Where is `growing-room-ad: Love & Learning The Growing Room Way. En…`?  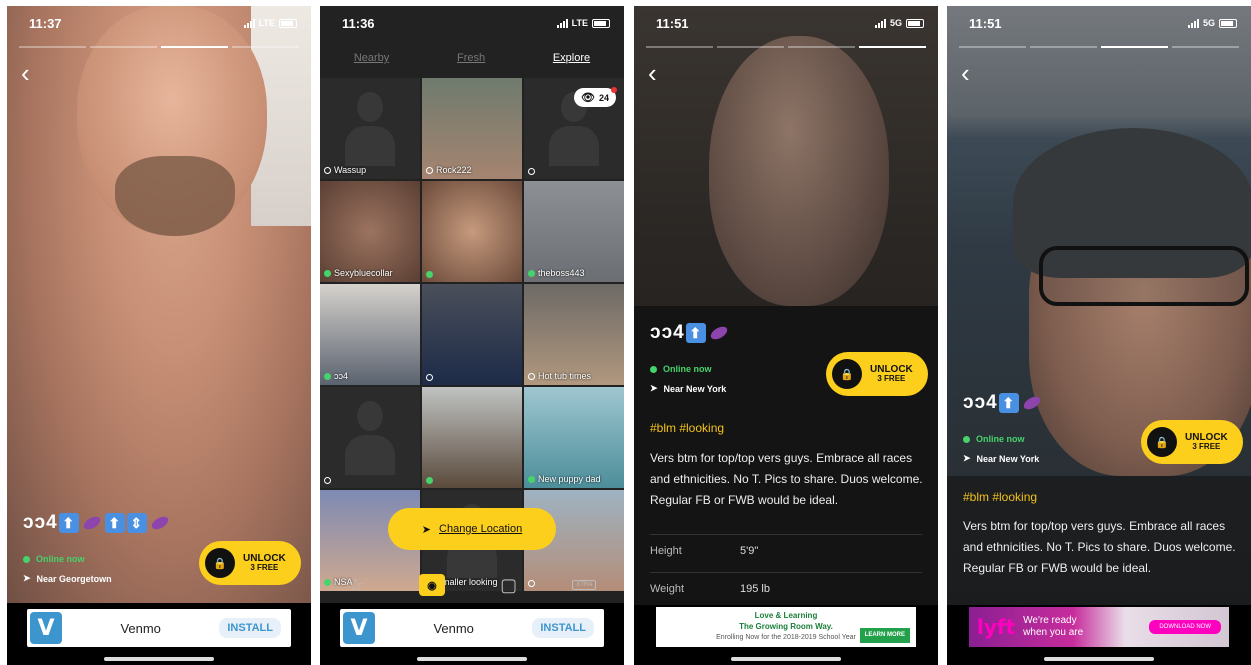
growing-room-ad: Love & Learning The Growing Room Way. En… is located at coordinates (786, 627).